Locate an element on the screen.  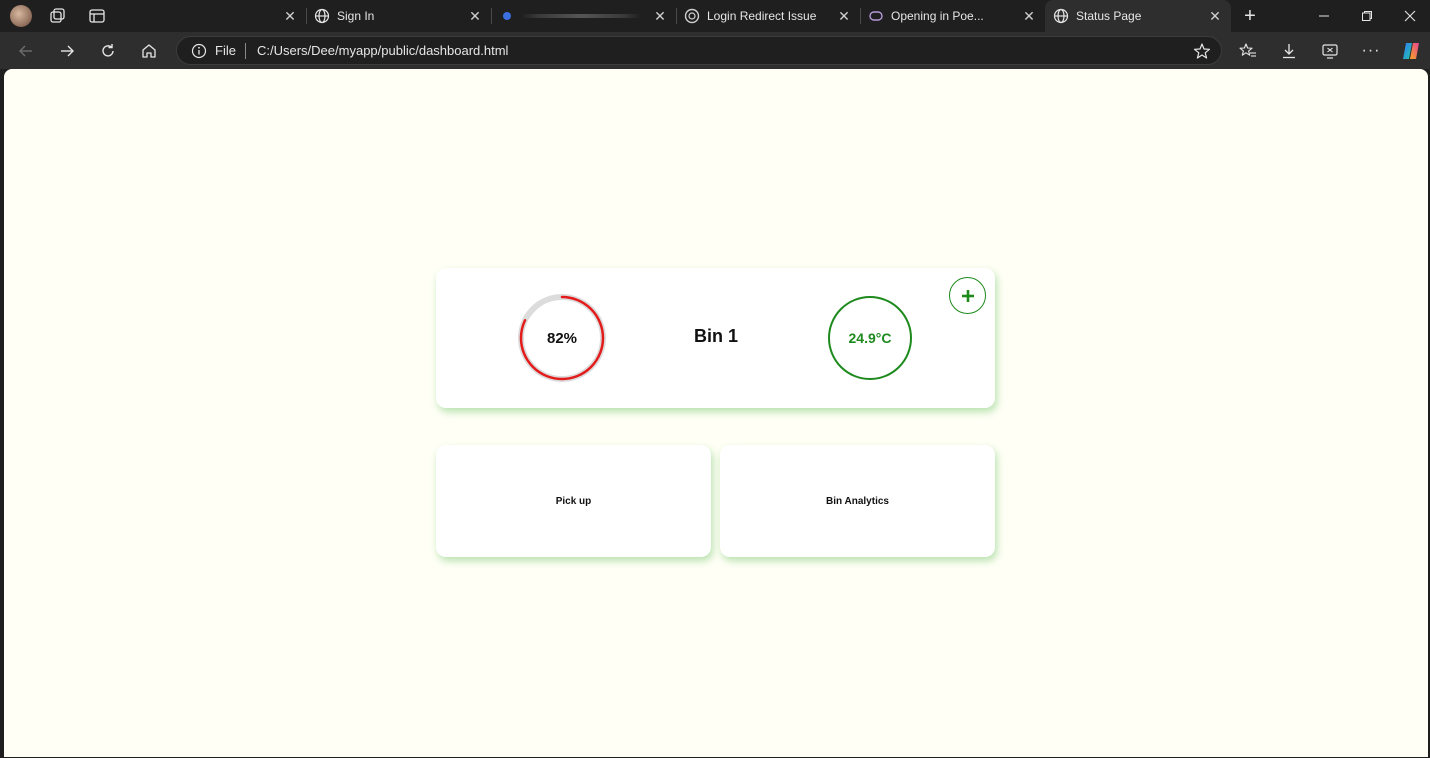
screenshot-button is located at coordinates (1330, 51).